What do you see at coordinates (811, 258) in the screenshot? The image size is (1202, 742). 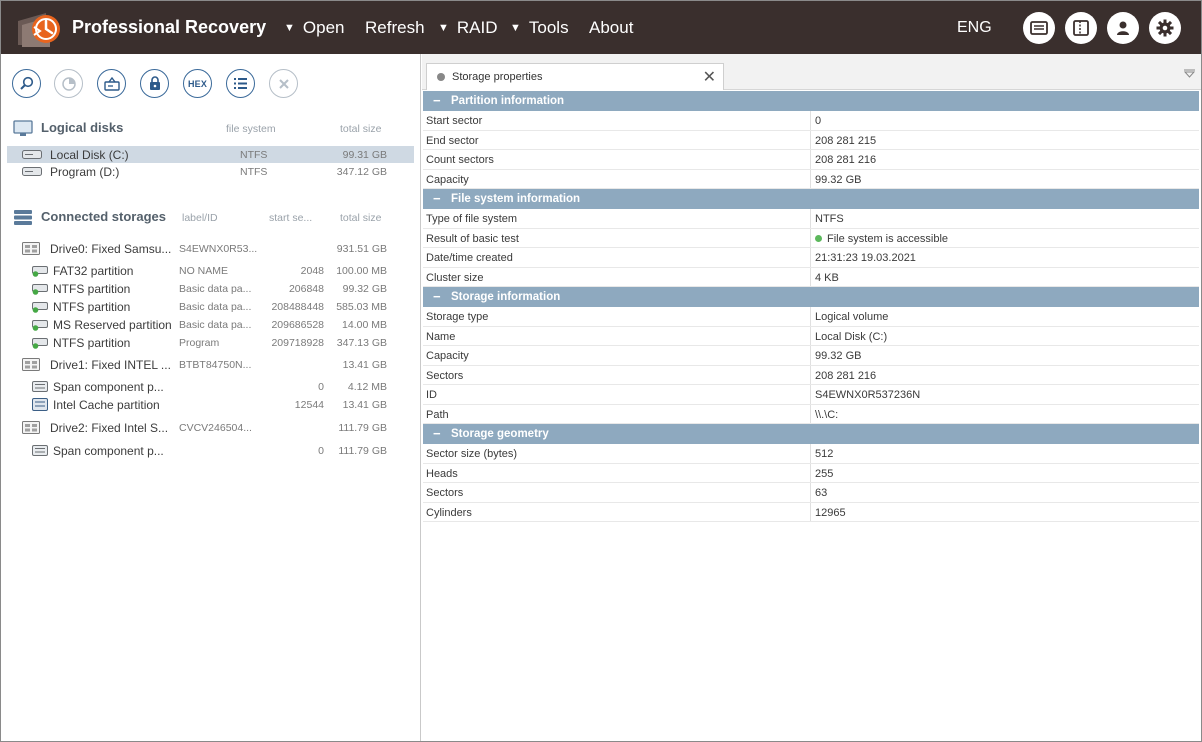 I see `property-row: Date/time created 21:31:23 19.03.2021` at bounding box center [811, 258].